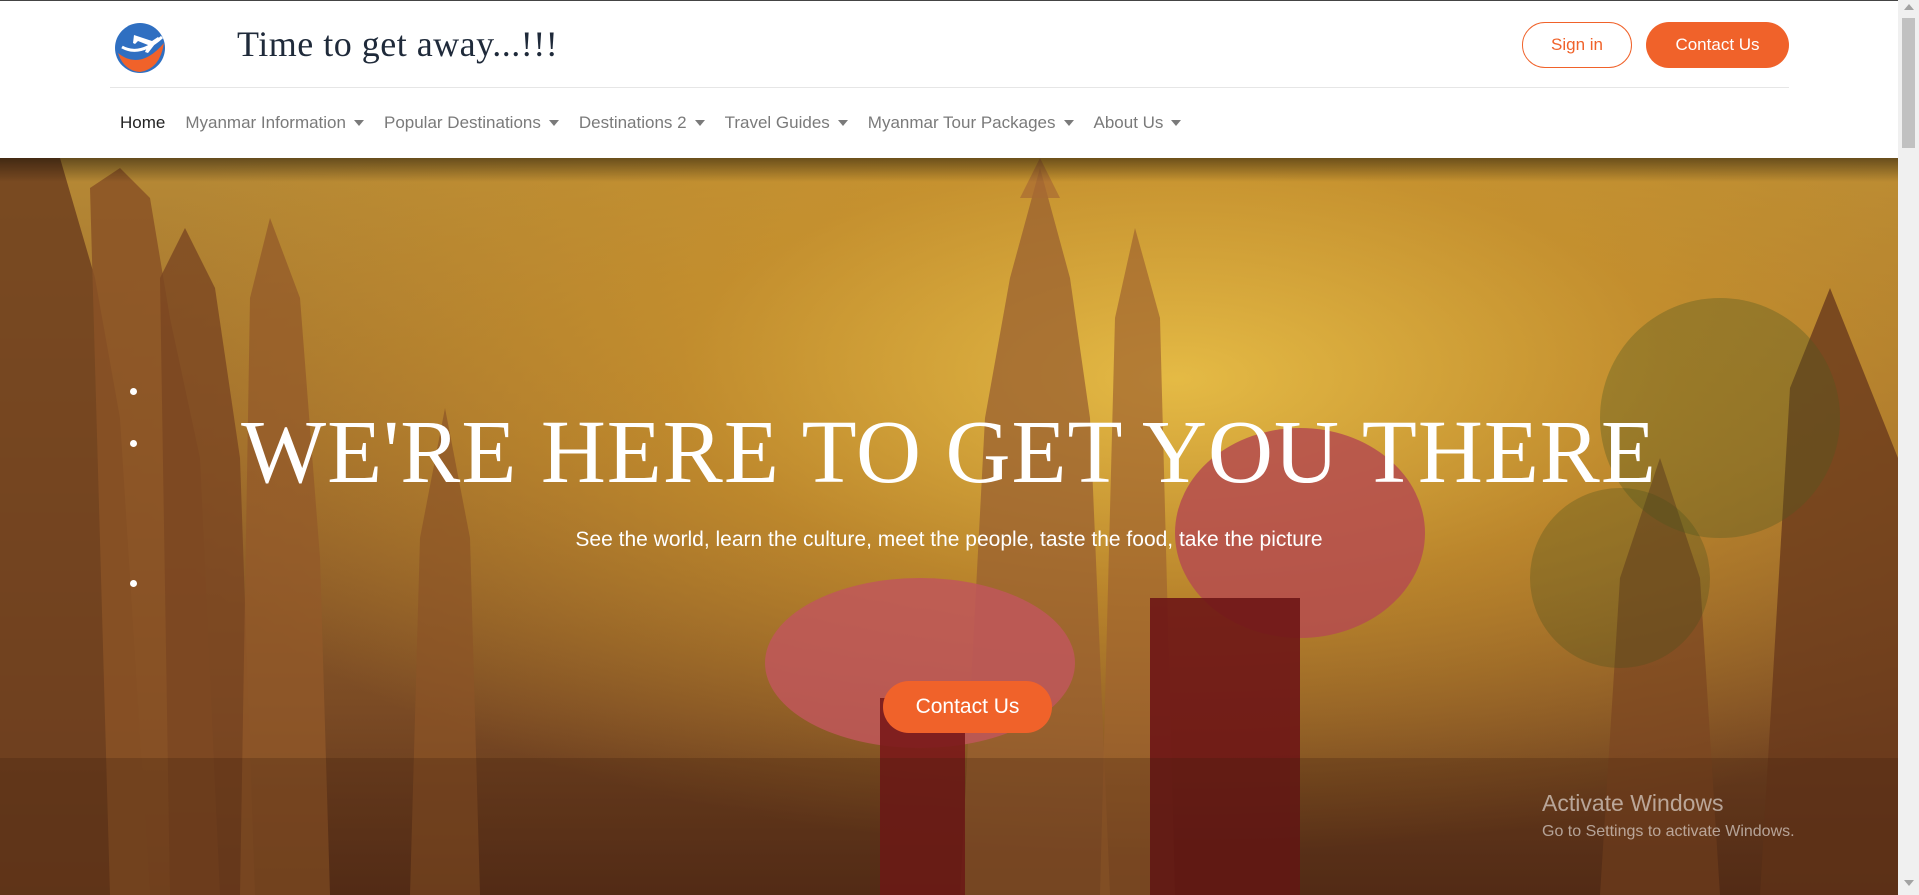 Image resolution: width=1919 pixels, height=895 pixels. I want to click on header-divider, so click(949, 87).